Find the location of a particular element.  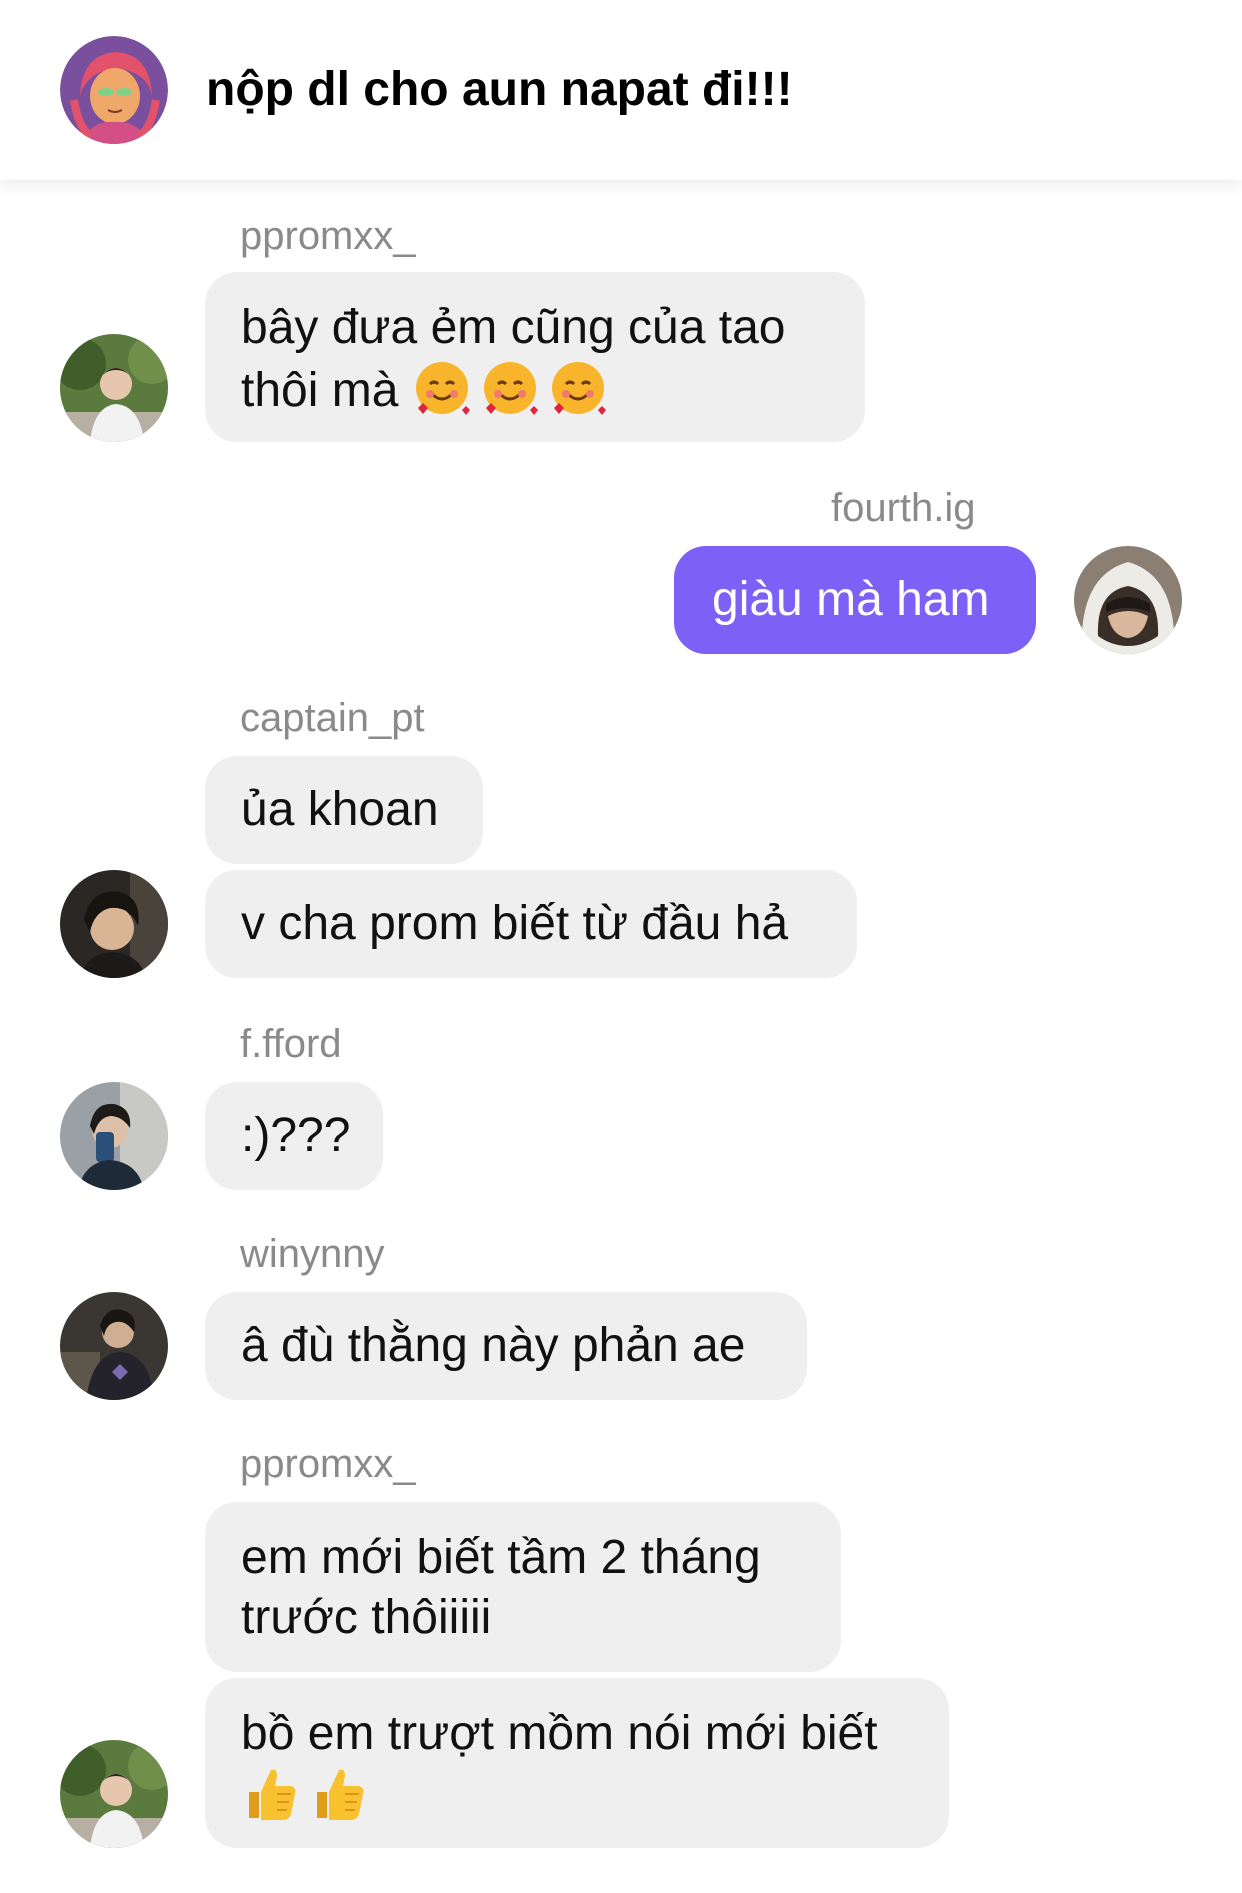

message-bubble: giàu mà ham is located at coordinates (855, 600).